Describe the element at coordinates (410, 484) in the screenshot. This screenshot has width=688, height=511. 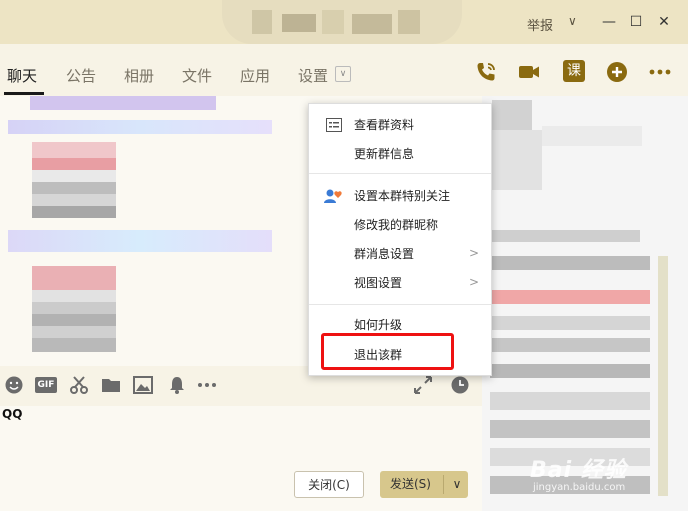
I see `send-button-label: 发送(S)` at that location.